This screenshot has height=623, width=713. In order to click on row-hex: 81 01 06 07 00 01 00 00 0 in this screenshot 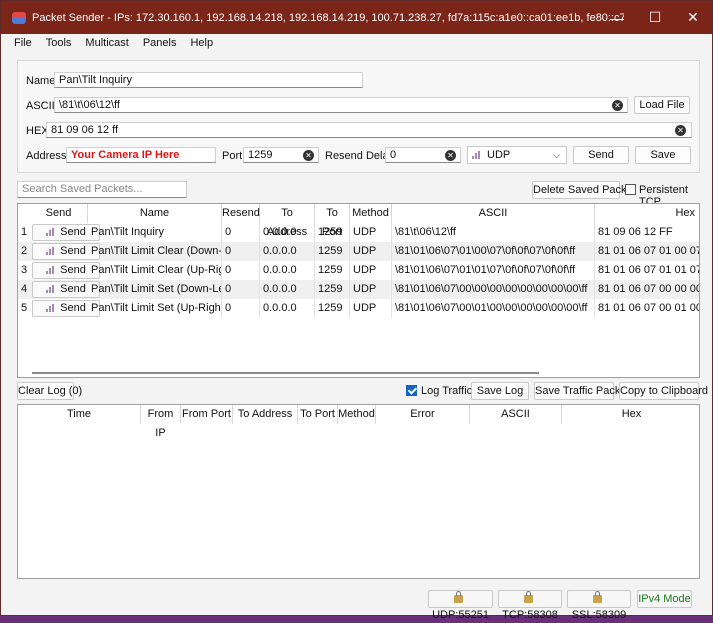, I will do `click(648, 308)`.